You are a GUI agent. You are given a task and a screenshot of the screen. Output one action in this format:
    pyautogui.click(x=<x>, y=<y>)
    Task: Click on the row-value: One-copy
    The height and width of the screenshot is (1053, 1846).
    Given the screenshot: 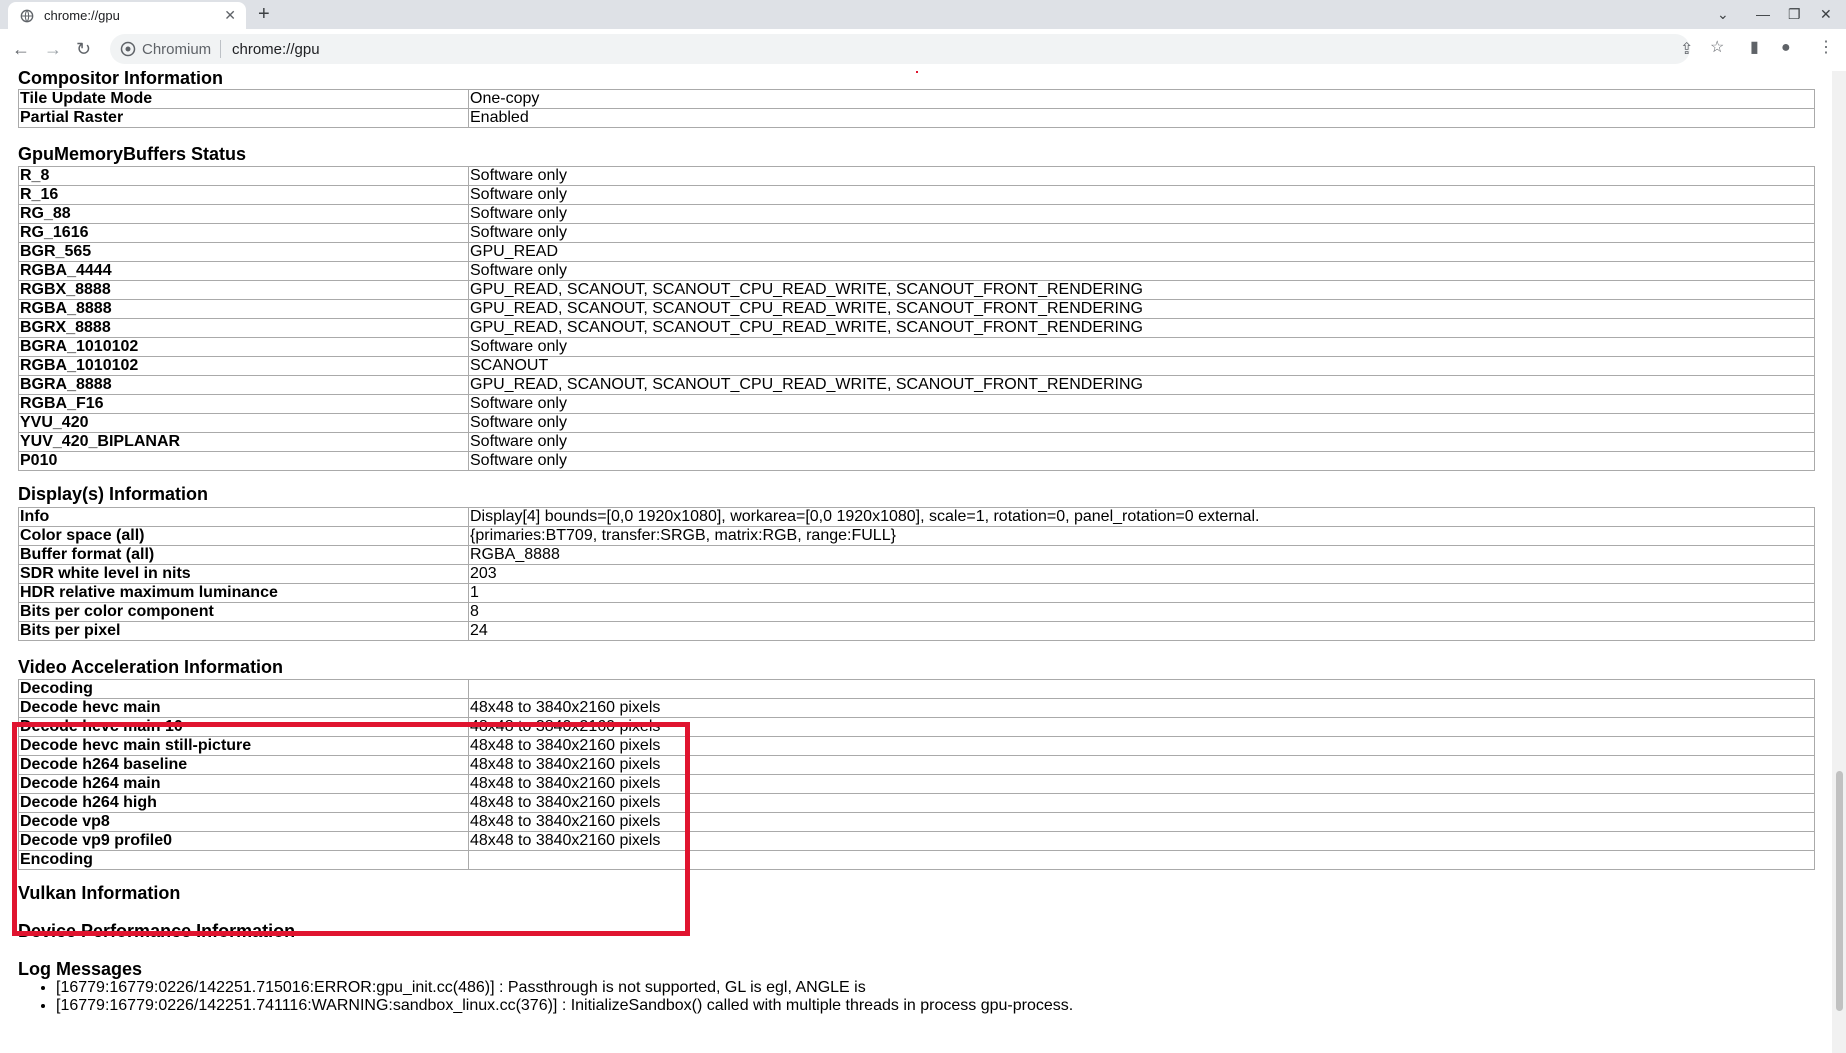 What is the action you would take?
    pyautogui.click(x=1141, y=99)
    